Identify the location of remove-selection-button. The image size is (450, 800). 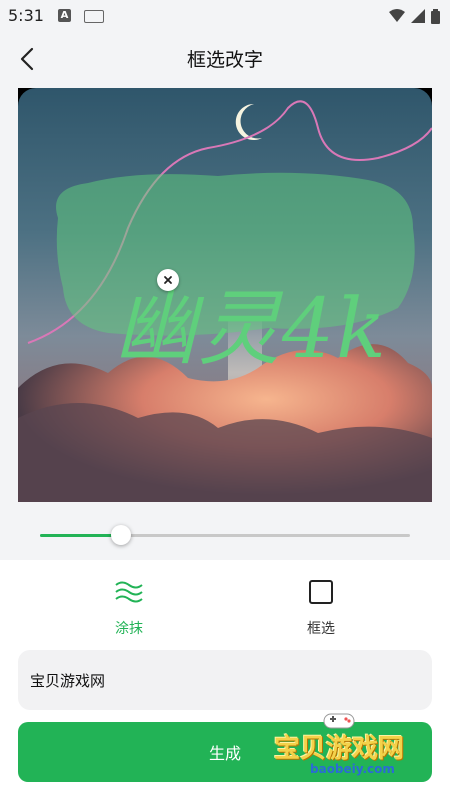
(168, 280).